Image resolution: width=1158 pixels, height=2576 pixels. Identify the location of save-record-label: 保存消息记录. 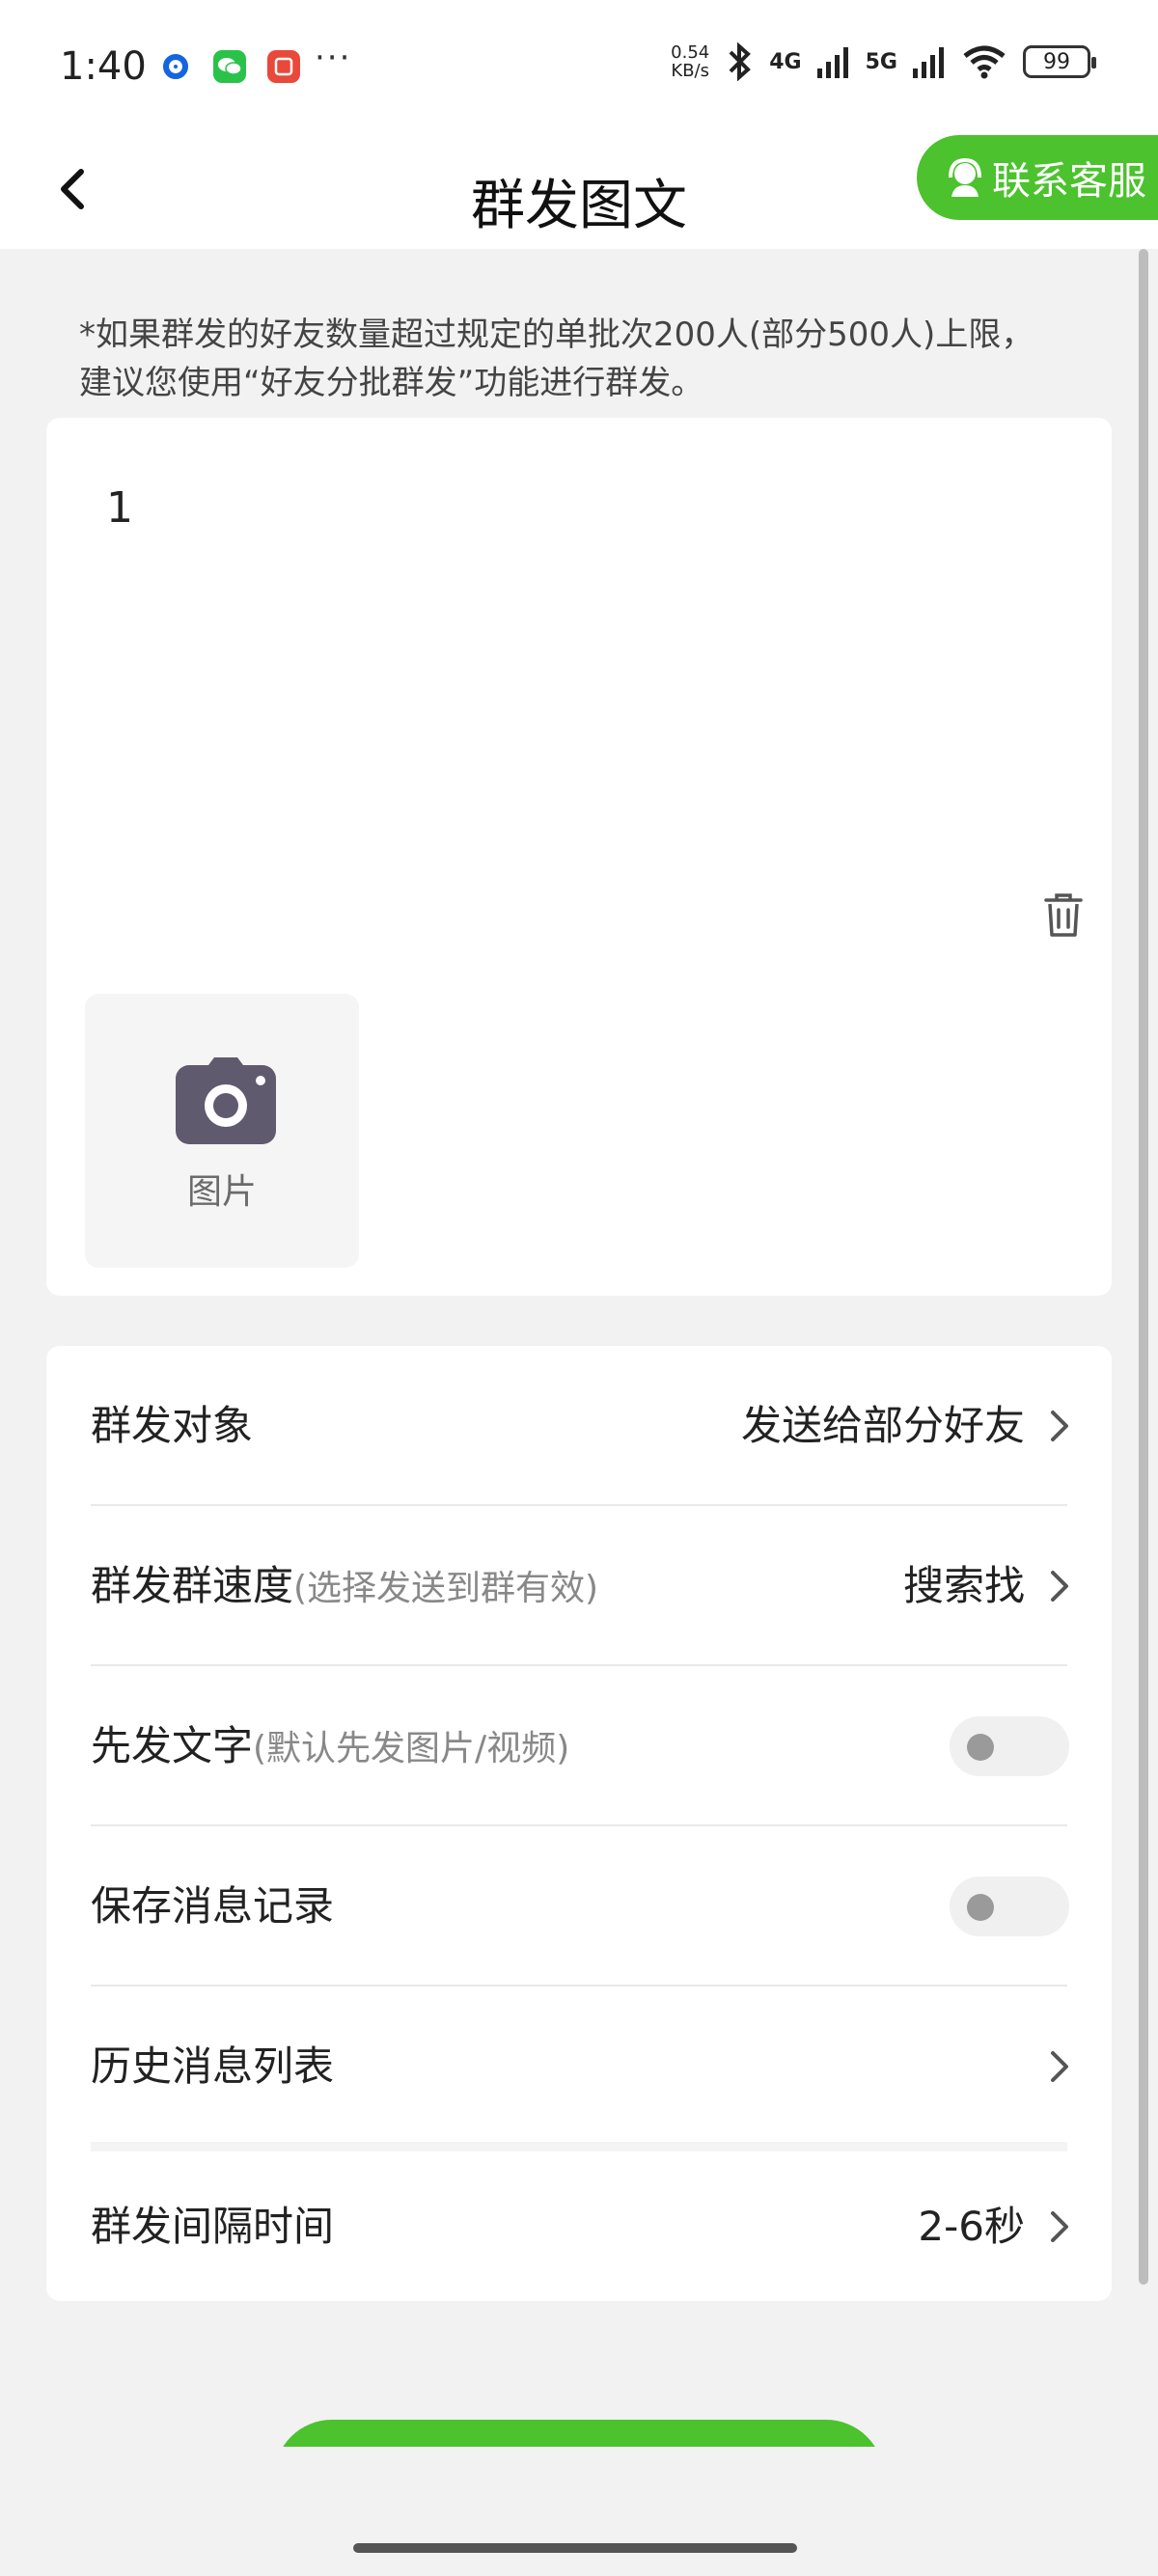
(213, 1906).